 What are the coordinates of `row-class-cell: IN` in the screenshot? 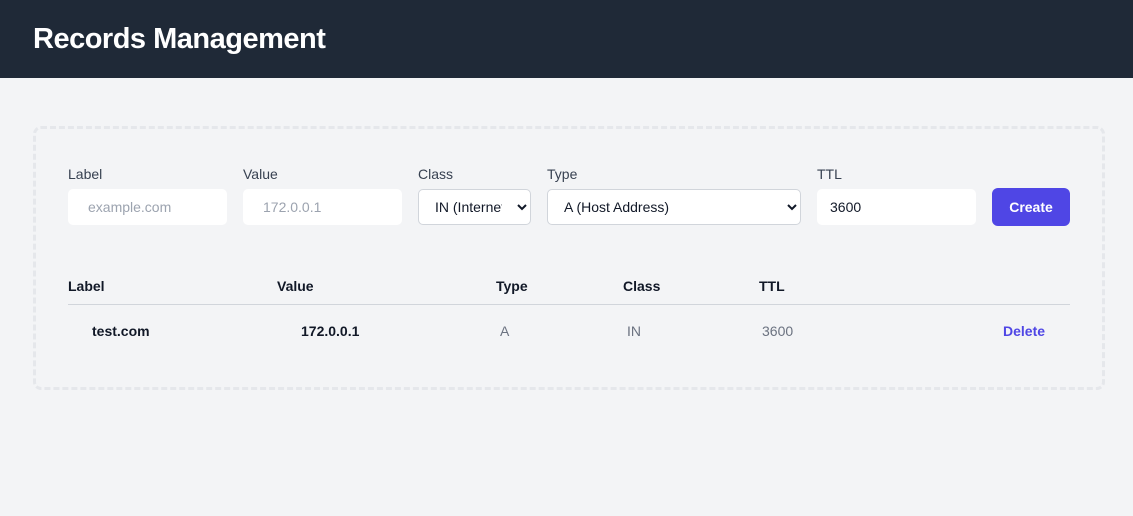 It's located at (634, 331).